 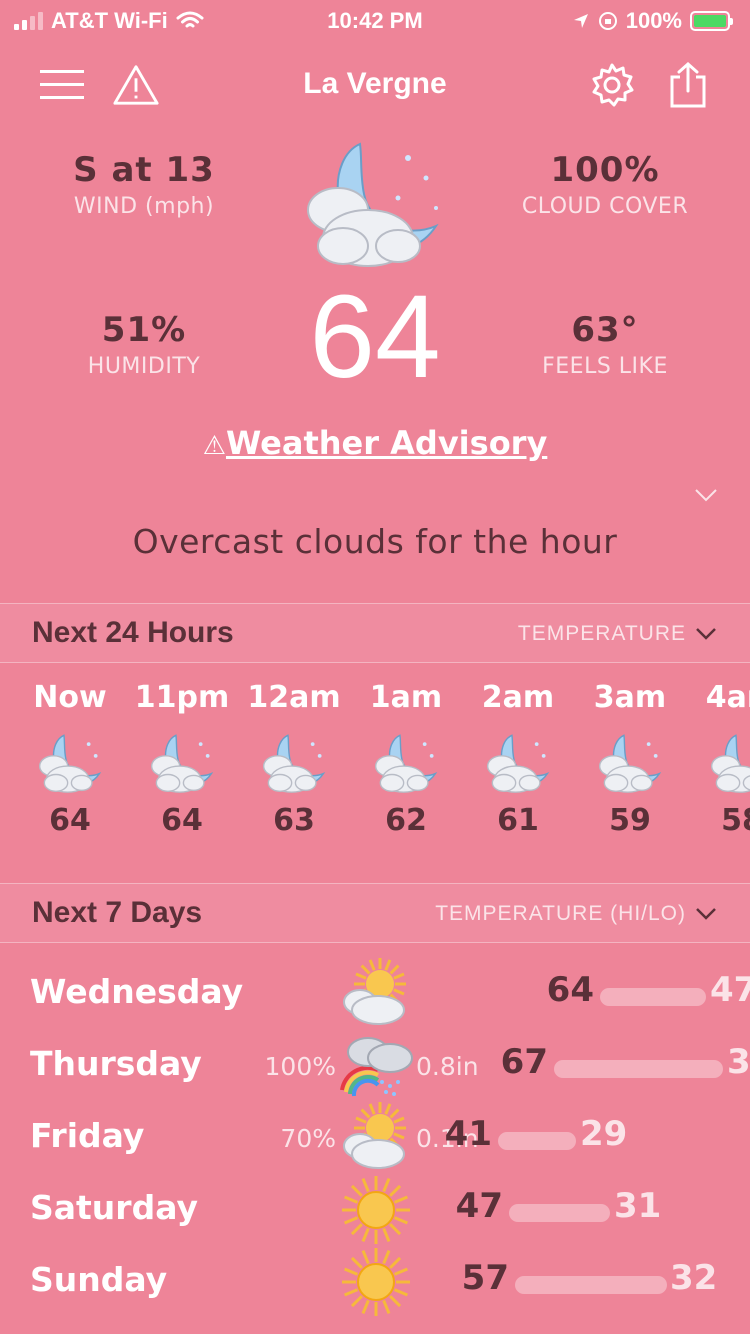 I want to click on location-arrow-icon, so click(x=580, y=21).